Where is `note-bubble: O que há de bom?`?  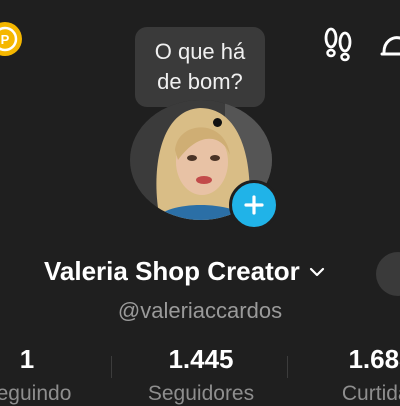
note-bubble: O que há de bom? is located at coordinates (200, 67).